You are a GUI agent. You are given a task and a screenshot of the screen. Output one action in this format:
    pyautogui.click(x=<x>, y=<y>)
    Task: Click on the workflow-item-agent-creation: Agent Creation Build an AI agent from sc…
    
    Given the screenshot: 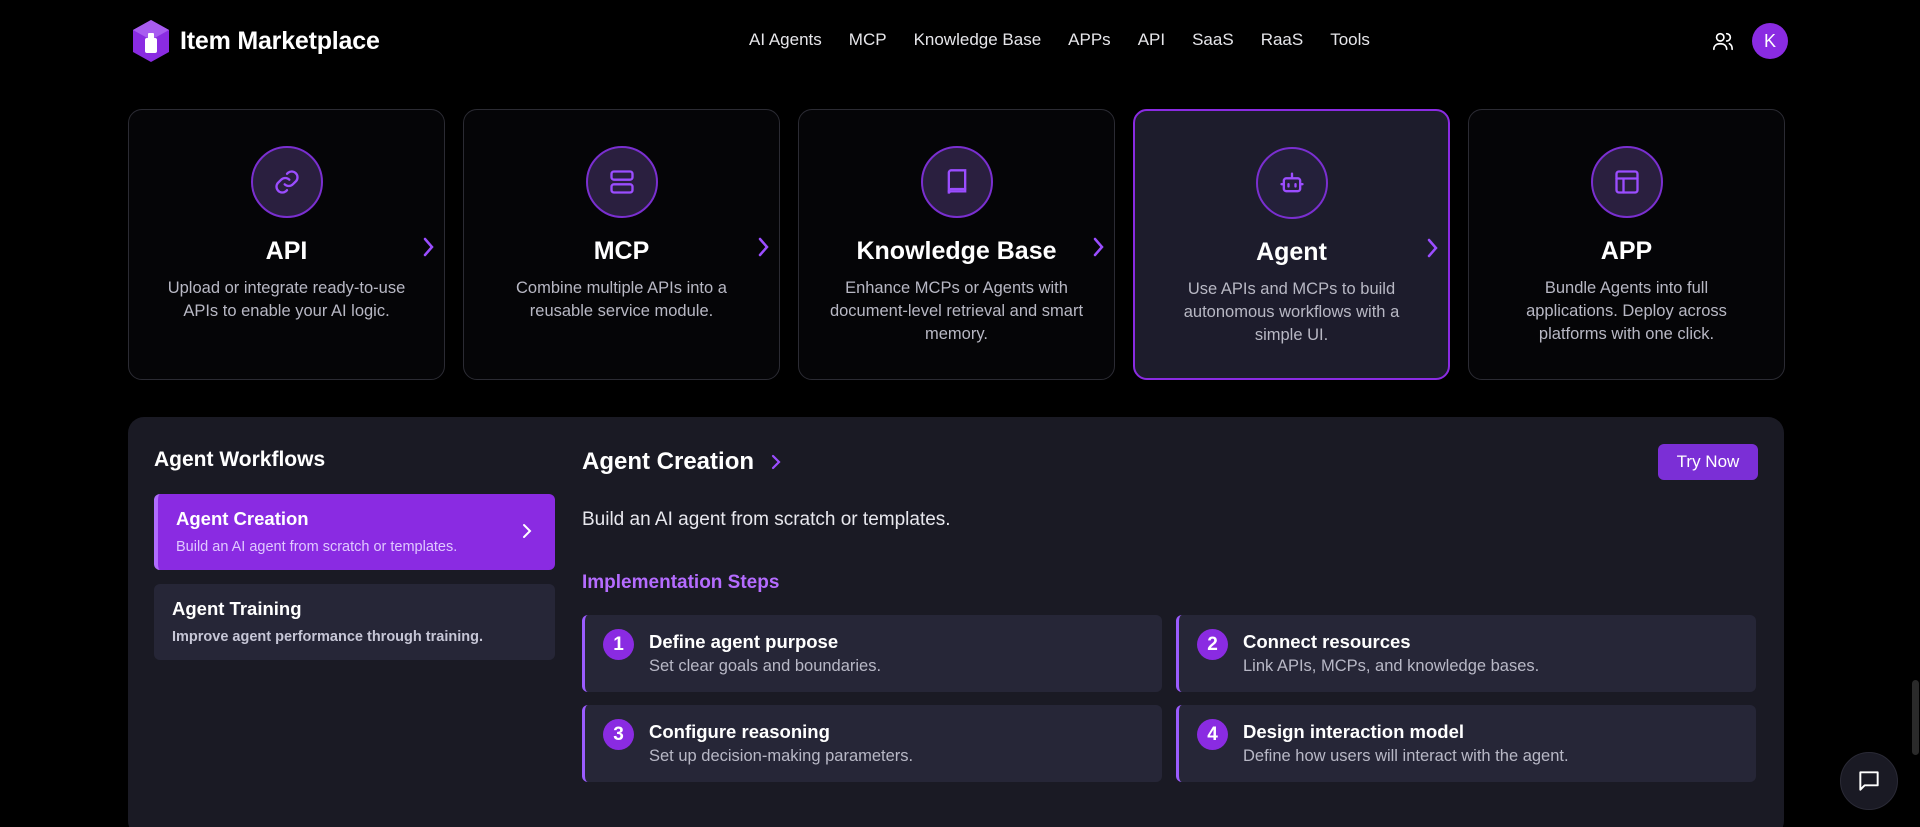 What is the action you would take?
    pyautogui.click(x=354, y=532)
    